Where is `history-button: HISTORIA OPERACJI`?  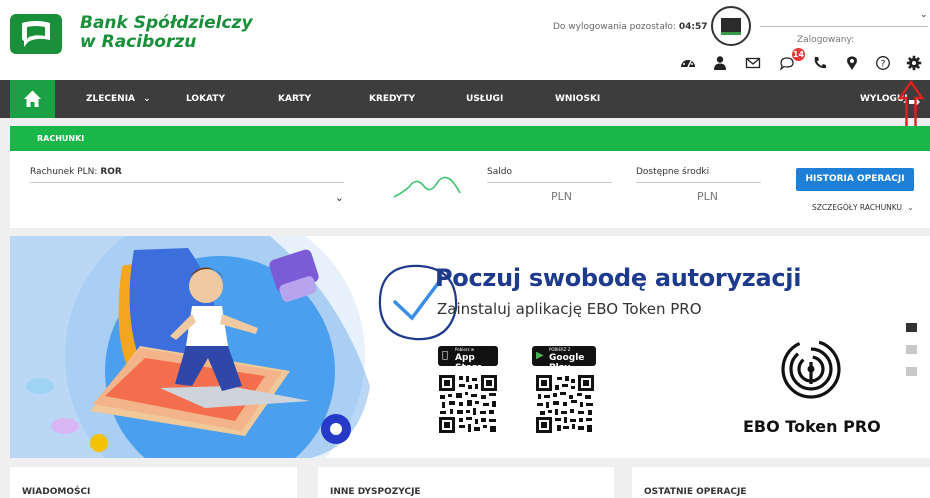
history-button: HISTORIA OPERACJI is located at coordinates (855, 179).